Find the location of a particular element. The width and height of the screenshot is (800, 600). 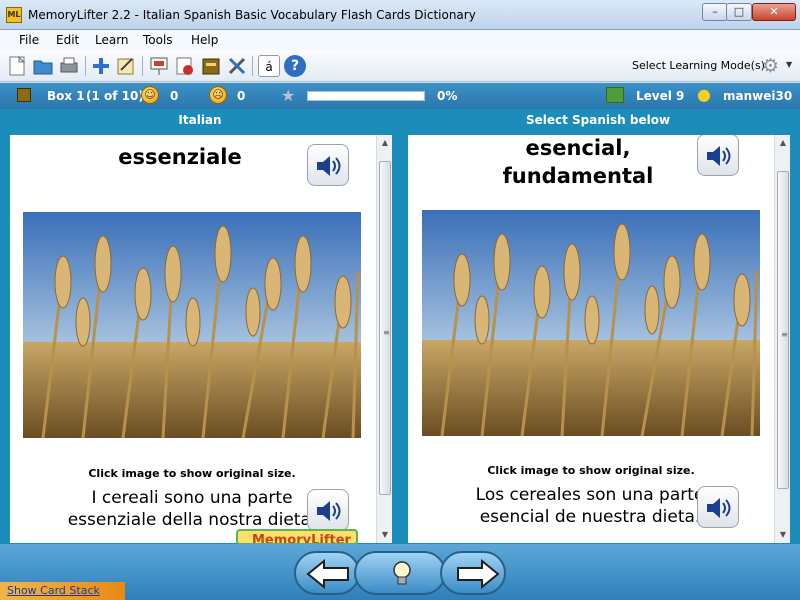

box-label: Box 1 is located at coordinates (66, 96).